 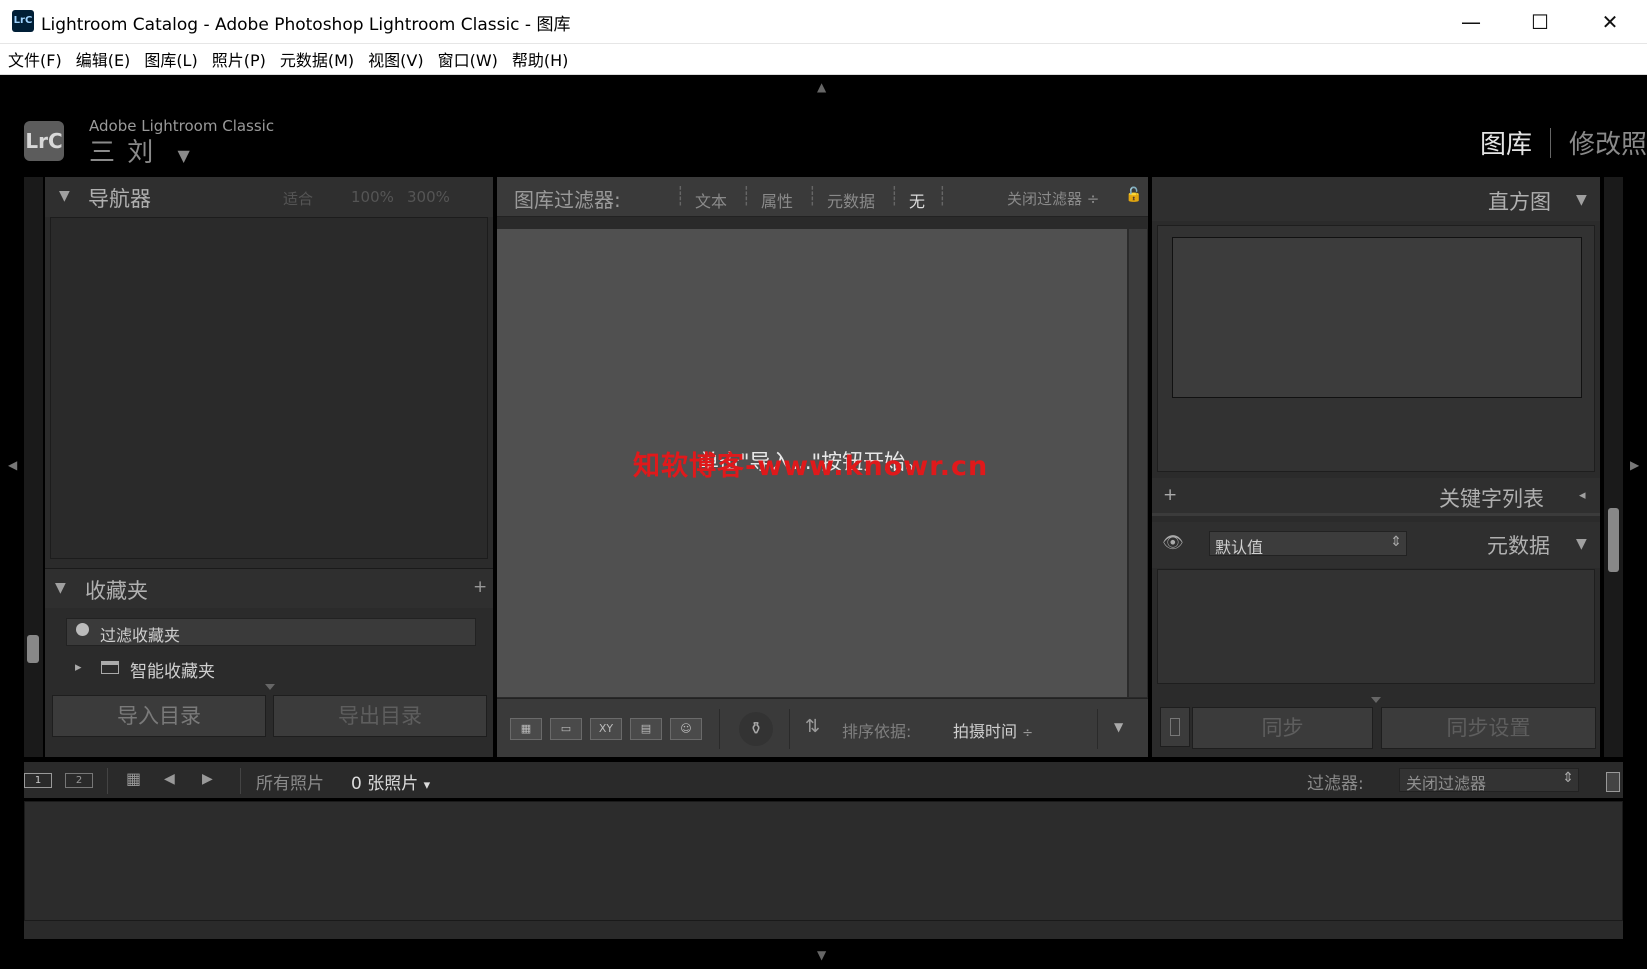 I want to click on import-catalog-button: 导入目录, so click(x=159, y=716).